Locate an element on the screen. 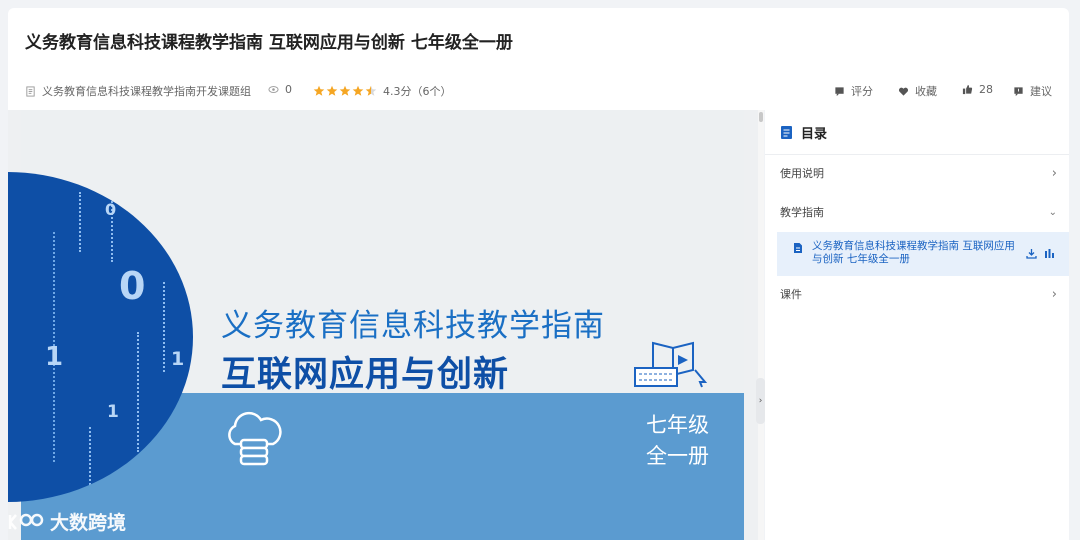  cover-title-line1: 义务教育信息科技教学指南 is located at coordinates (413, 326).